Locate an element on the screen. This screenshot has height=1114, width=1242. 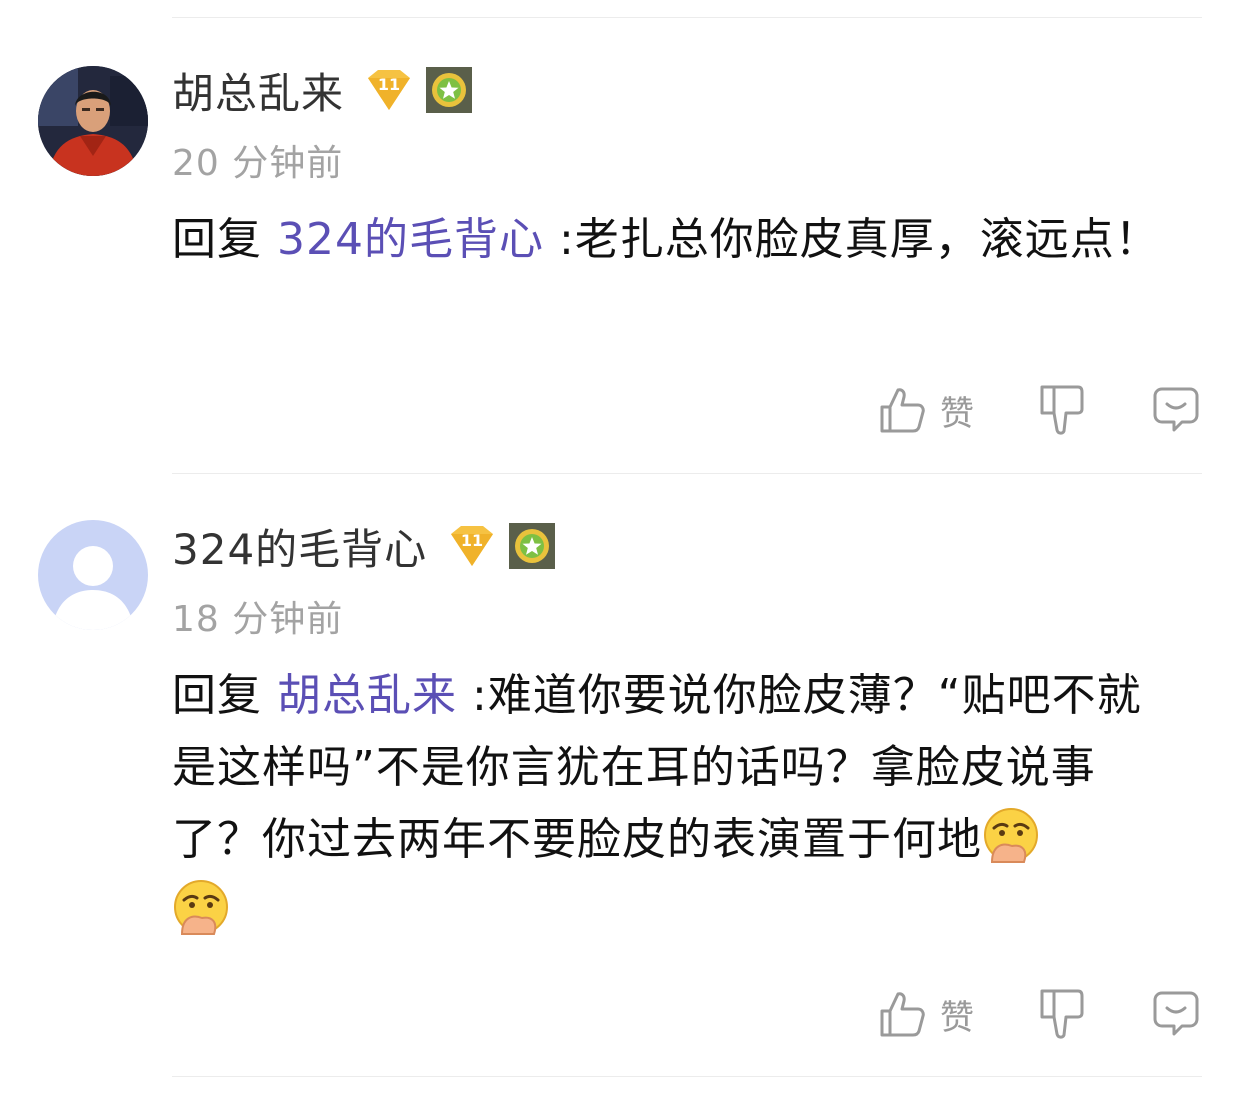
name-row: 胡总乱来 11 is located at coordinates (322, 90).